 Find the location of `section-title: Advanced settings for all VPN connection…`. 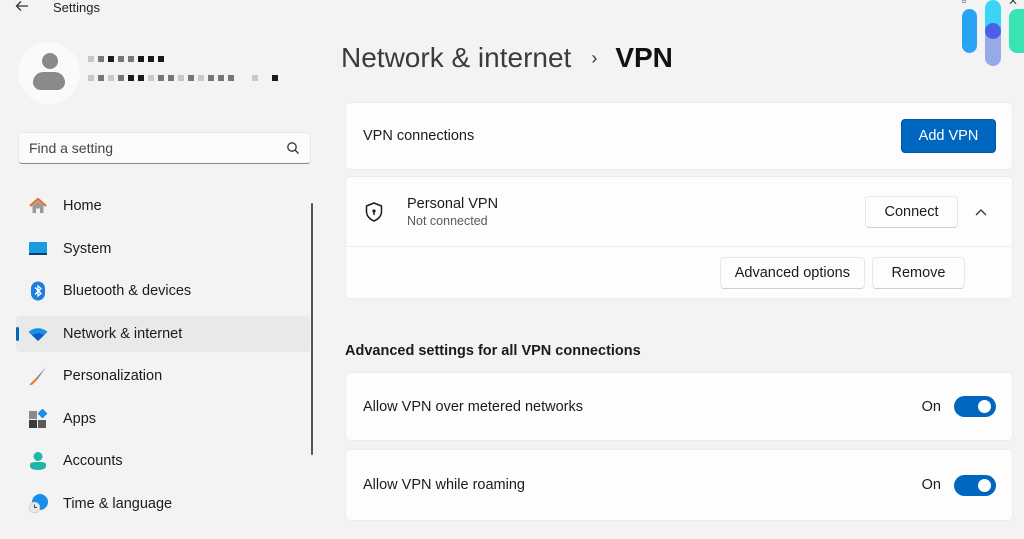

section-title: Advanced settings for all VPN connection… is located at coordinates (493, 351).